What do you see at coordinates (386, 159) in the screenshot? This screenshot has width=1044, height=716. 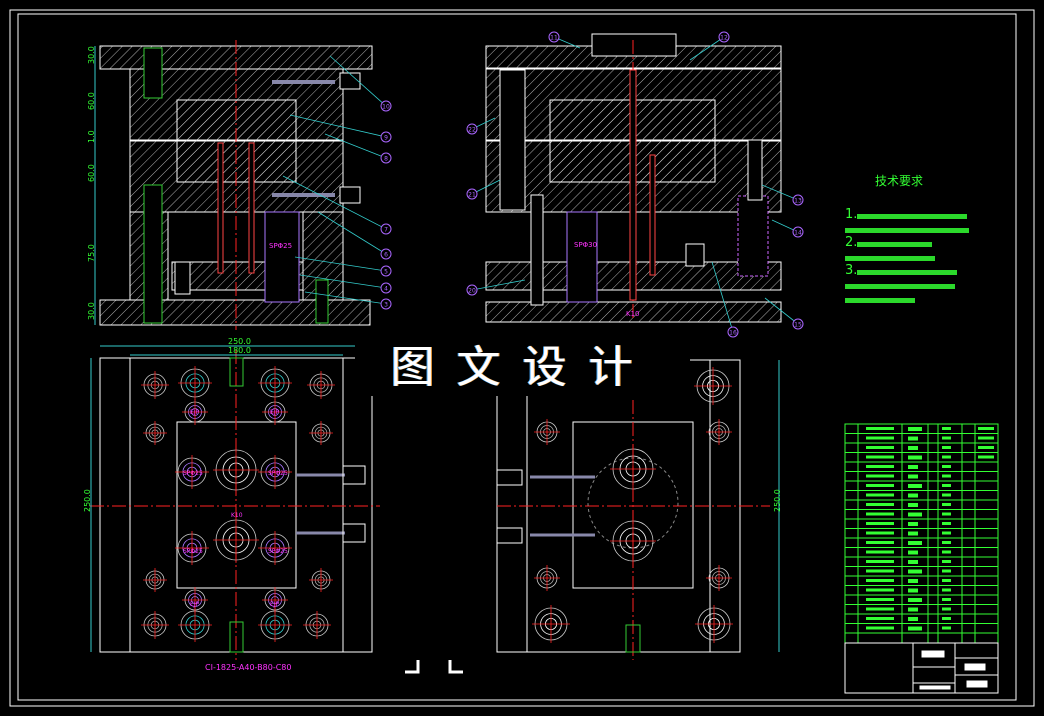 I see `balloon-number: 8` at bounding box center [386, 159].